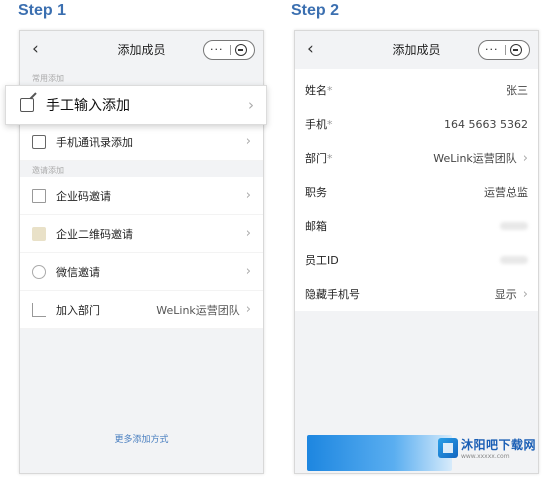 This screenshot has height=480, width=542. Describe the element at coordinates (416, 90) in the screenshot. I see `form-row-name: 姓名* 张三` at that location.